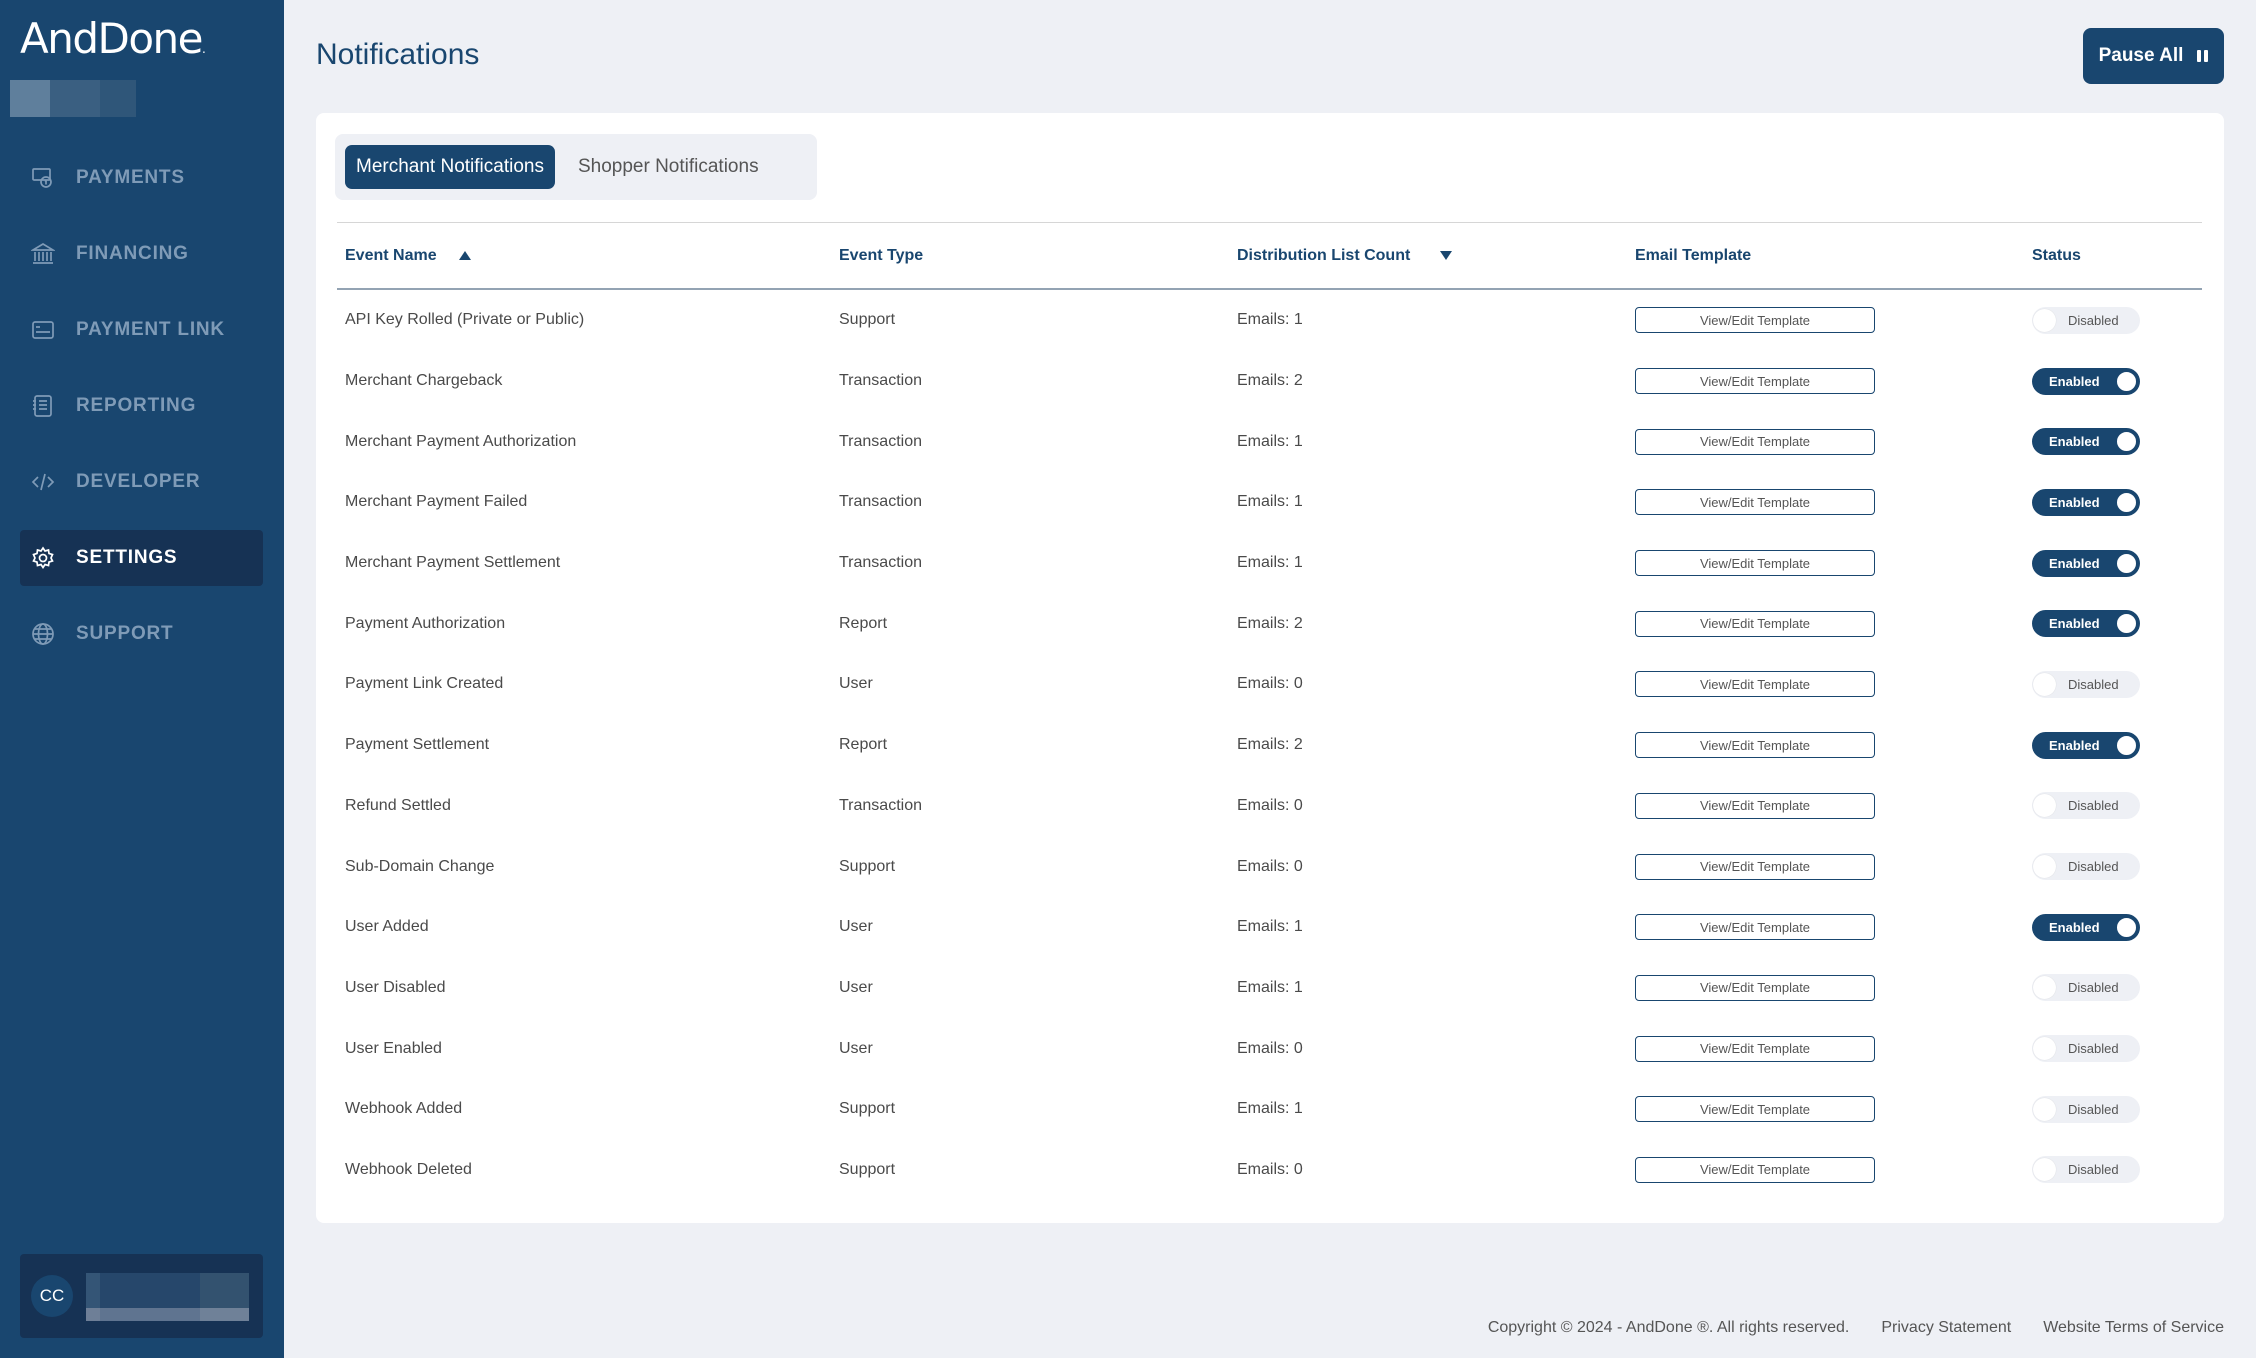  What do you see at coordinates (881, 255) in the screenshot?
I see `column-label: Event Type` at bounding box center [881, 255].